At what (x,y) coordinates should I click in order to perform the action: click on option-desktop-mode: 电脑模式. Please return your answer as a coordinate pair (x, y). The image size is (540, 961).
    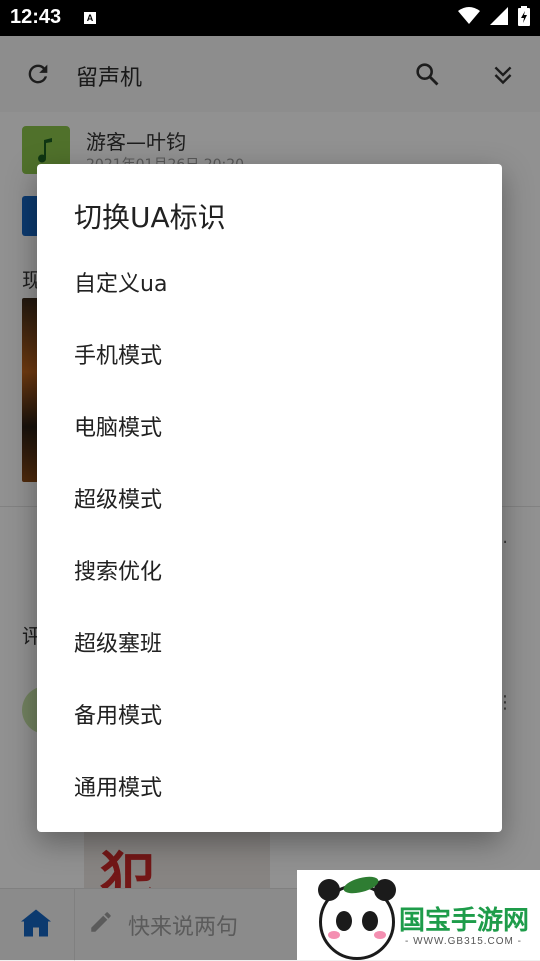
    Looking at the image, I should click on (118, 426).